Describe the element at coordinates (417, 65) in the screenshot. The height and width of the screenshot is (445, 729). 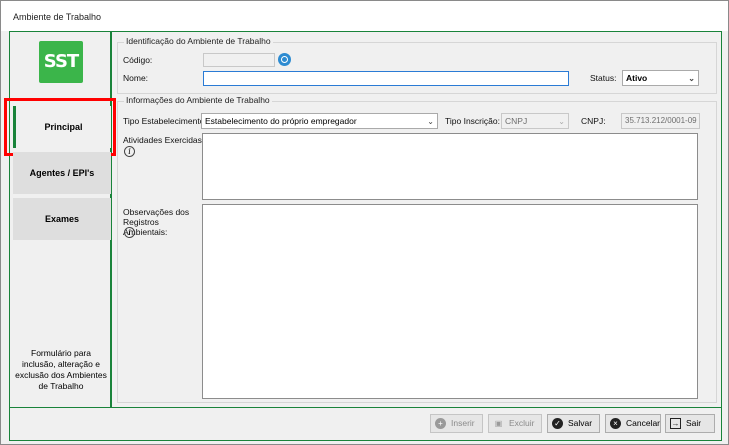
I see `identification-group: Identificação do Ambiente de Trabalho` at that location.